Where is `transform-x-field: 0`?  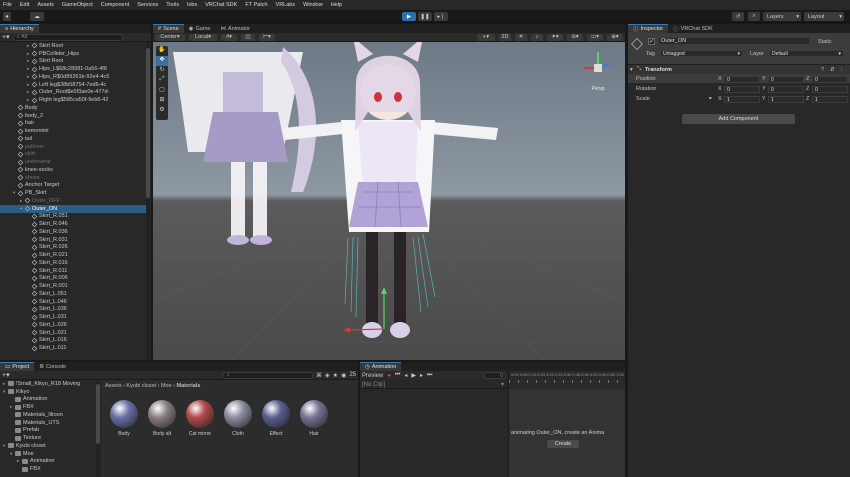
transform-x-field: 0 is located at coordinates (742, 79).